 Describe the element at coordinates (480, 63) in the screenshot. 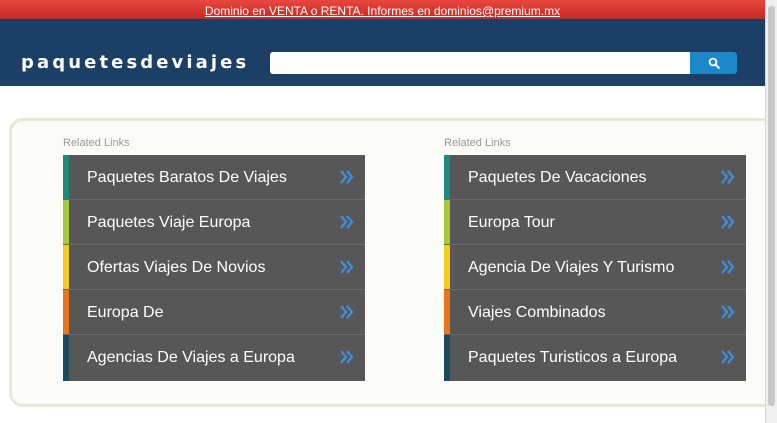

I see `search-input` at that location.